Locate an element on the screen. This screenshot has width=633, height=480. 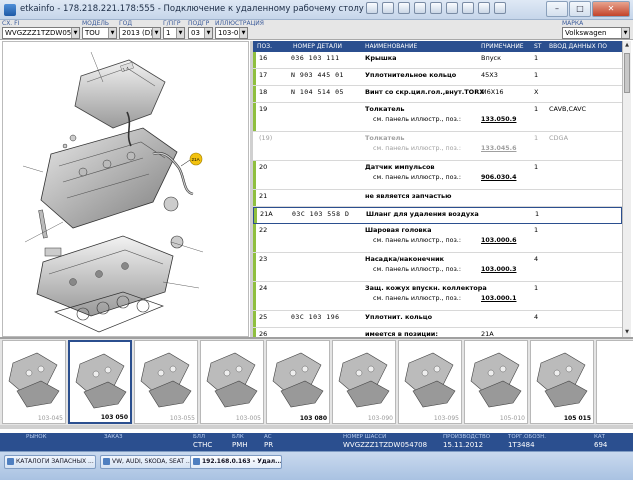
col-name: НАИМЕНОВАНИЕ is located at coordinates (391, 46).